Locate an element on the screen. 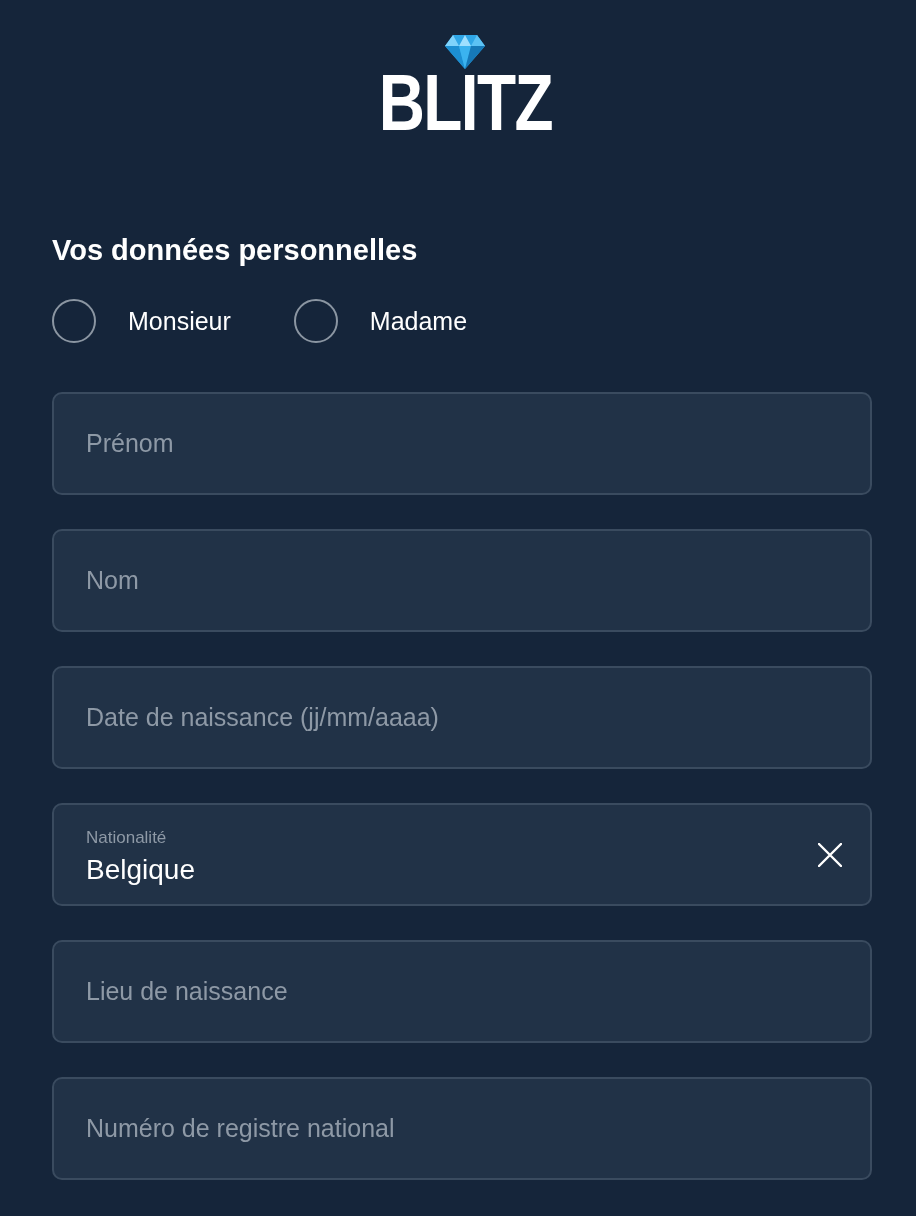 This screenshot has height=1216, width=916. input-field: Prénom is located at coordinates (462, 443).